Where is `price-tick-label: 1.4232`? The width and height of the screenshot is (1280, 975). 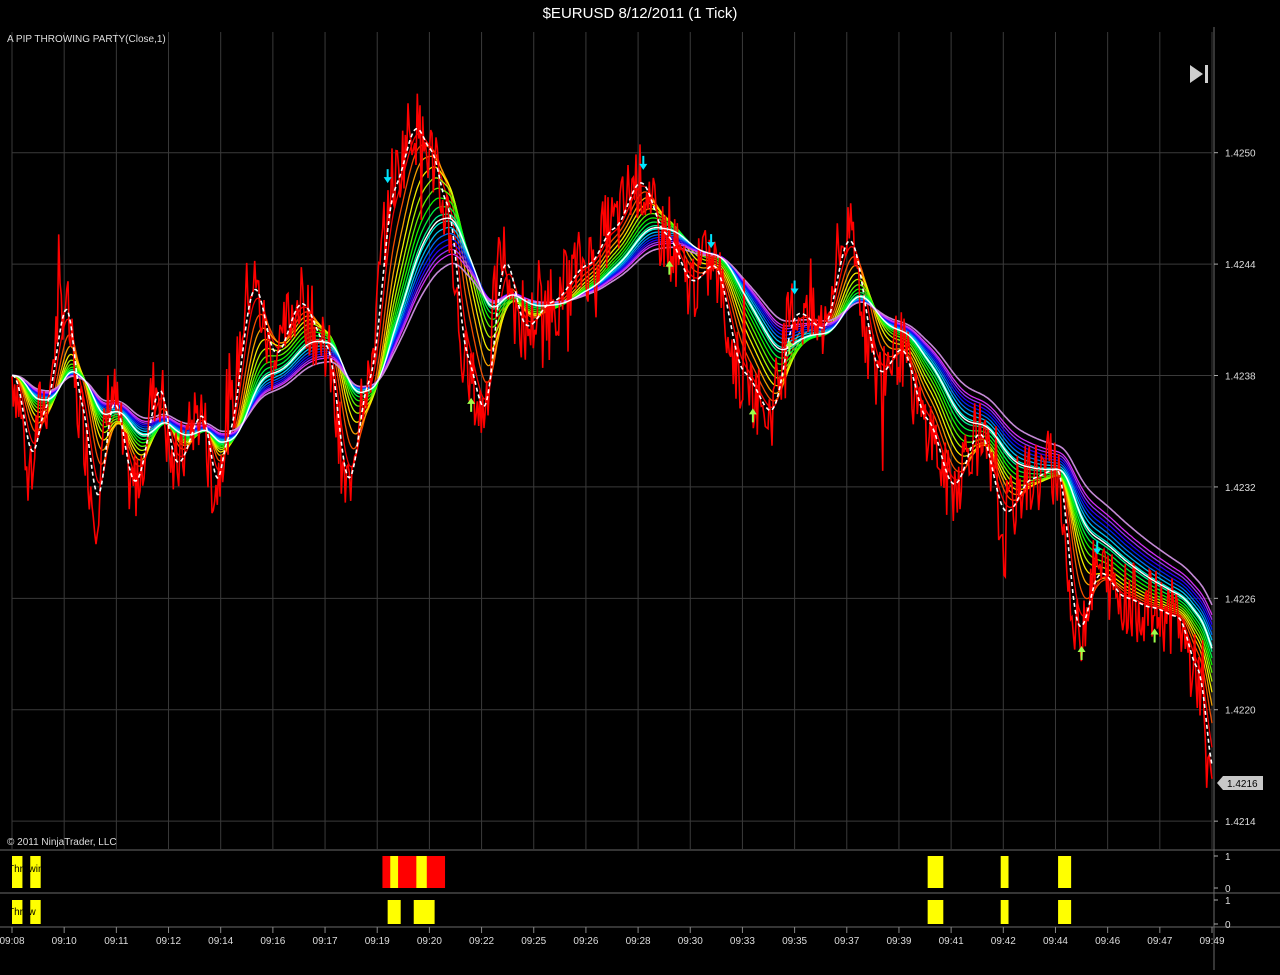
price-tick-label: 1.4232 is located at coordinates (1240, 488).